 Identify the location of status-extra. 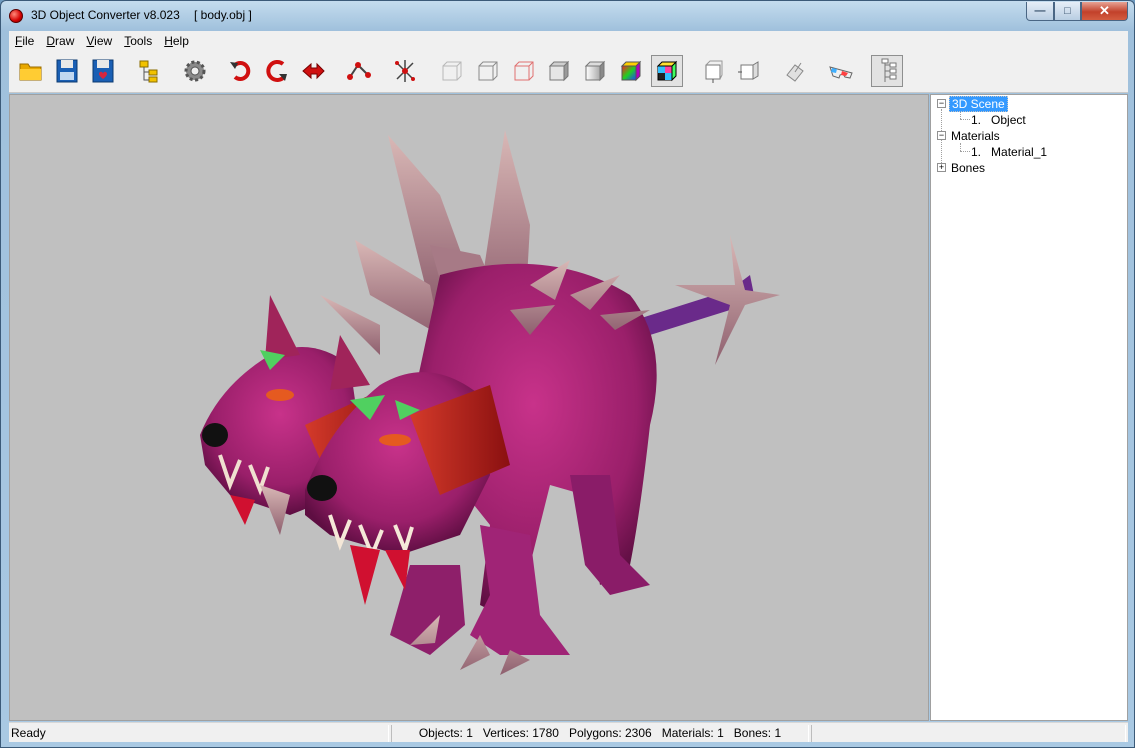
(968, 733).